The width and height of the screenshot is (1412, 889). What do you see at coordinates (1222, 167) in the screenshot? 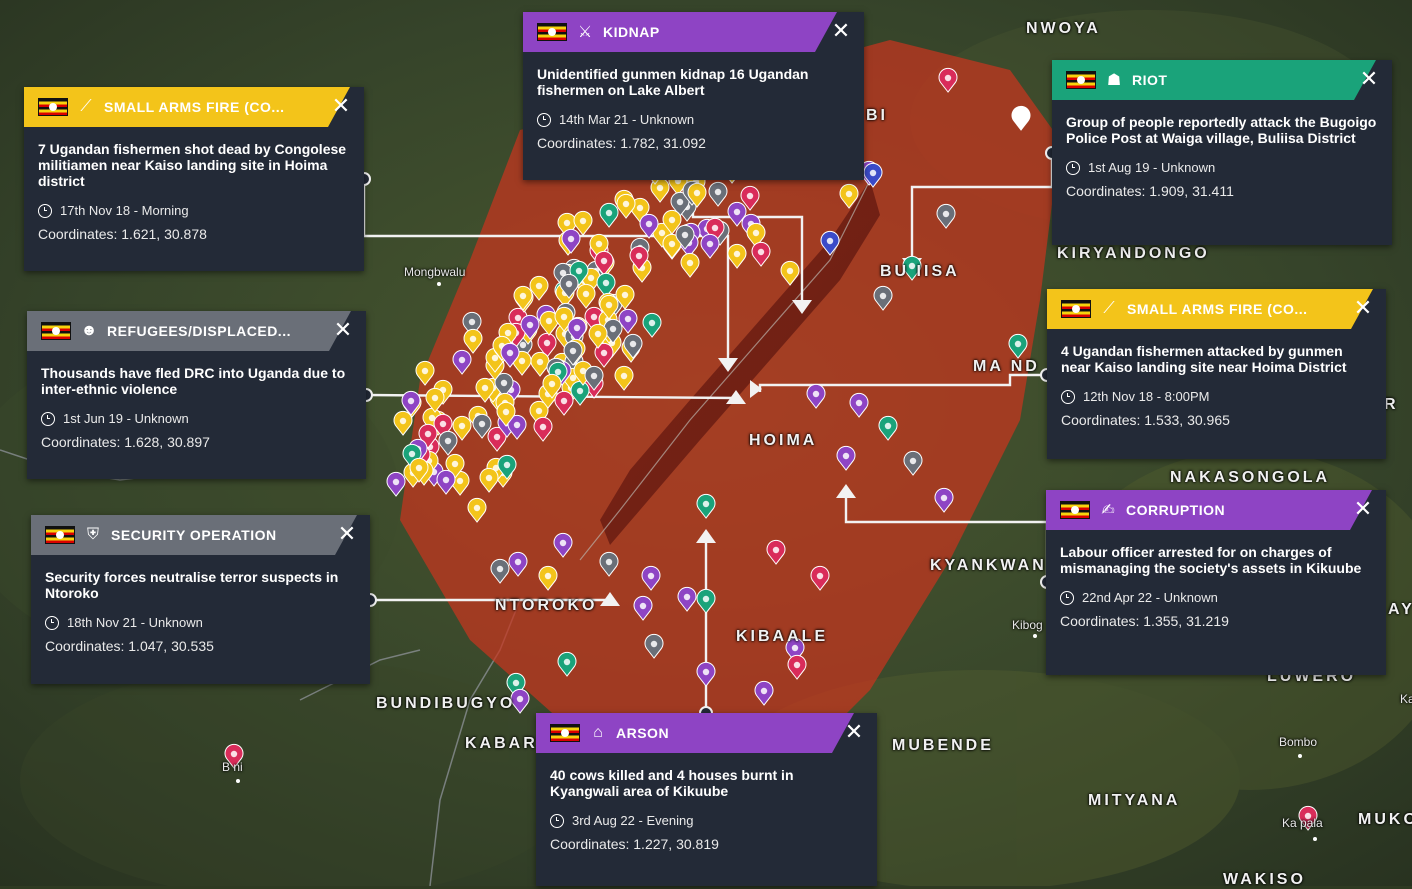
I see `event-time: 1st Aug 19 - Unknown` at bounding box center [1222, 167].